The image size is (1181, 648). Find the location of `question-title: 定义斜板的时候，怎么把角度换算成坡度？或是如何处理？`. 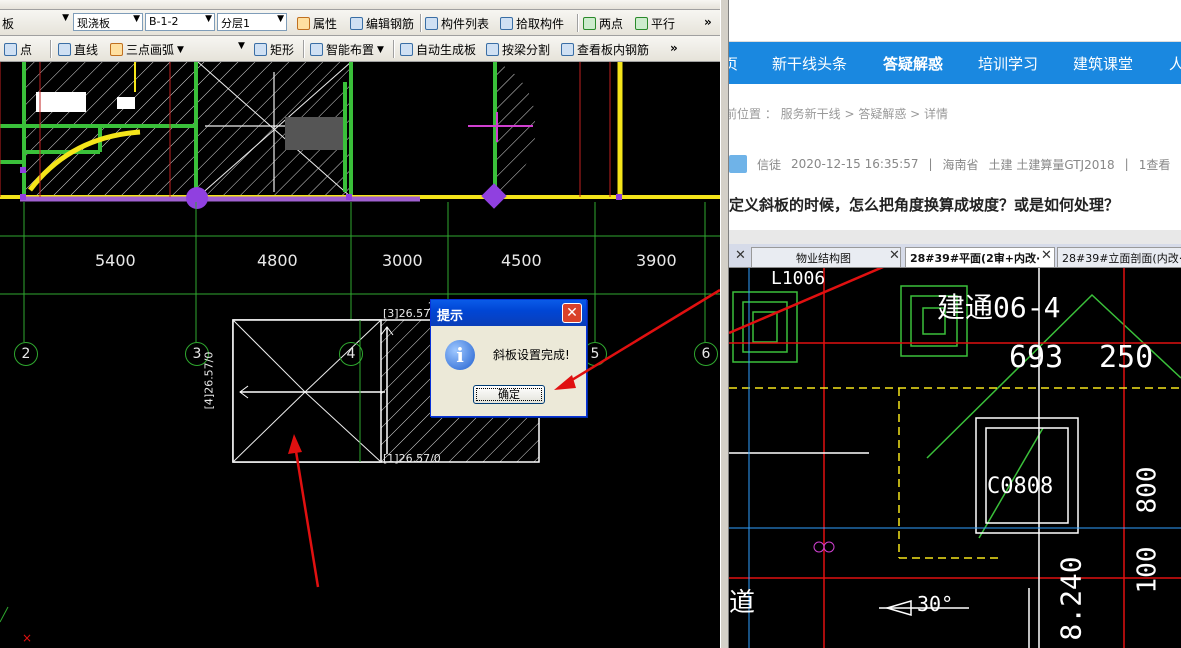

question-title: 定义斜板的时候，怎么把角度换算成坡度？或是如何处理？ is located at coordinates (924, 205).